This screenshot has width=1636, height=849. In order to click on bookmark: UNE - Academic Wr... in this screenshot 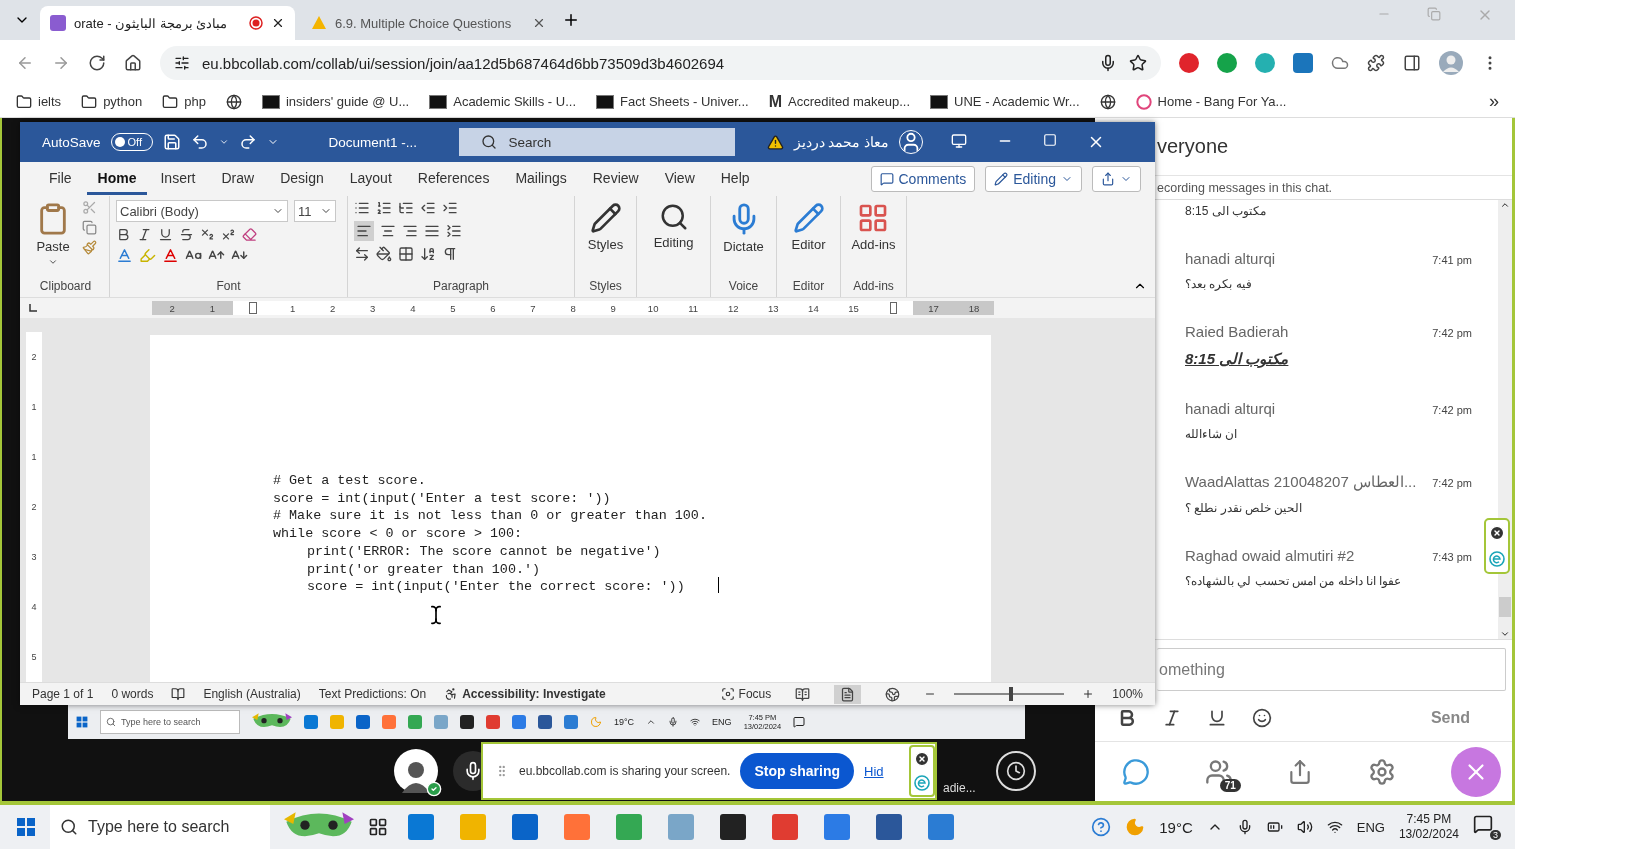, I will do `click(1005, 101)`.